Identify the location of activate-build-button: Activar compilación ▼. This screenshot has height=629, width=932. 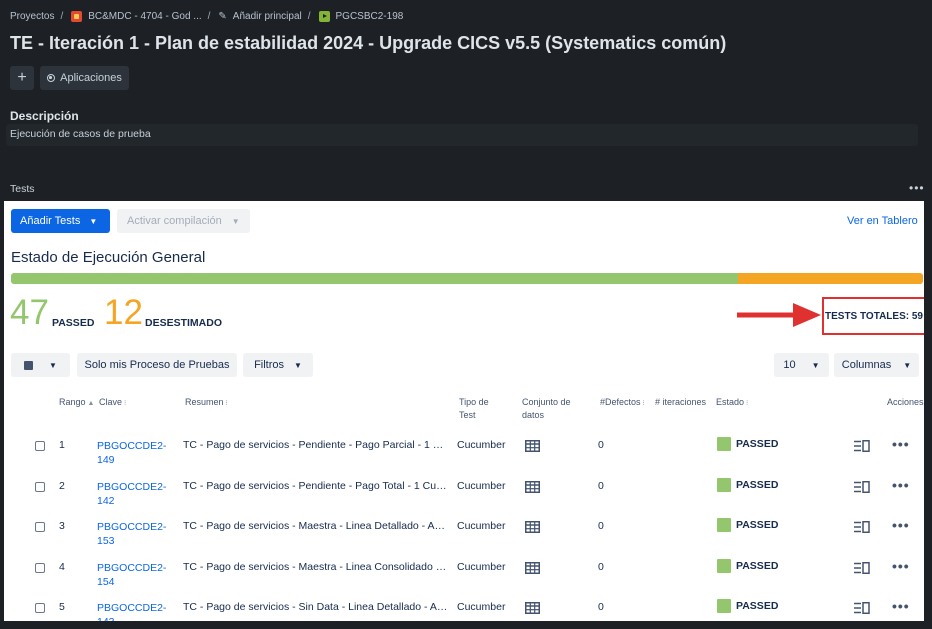
(183, 221).